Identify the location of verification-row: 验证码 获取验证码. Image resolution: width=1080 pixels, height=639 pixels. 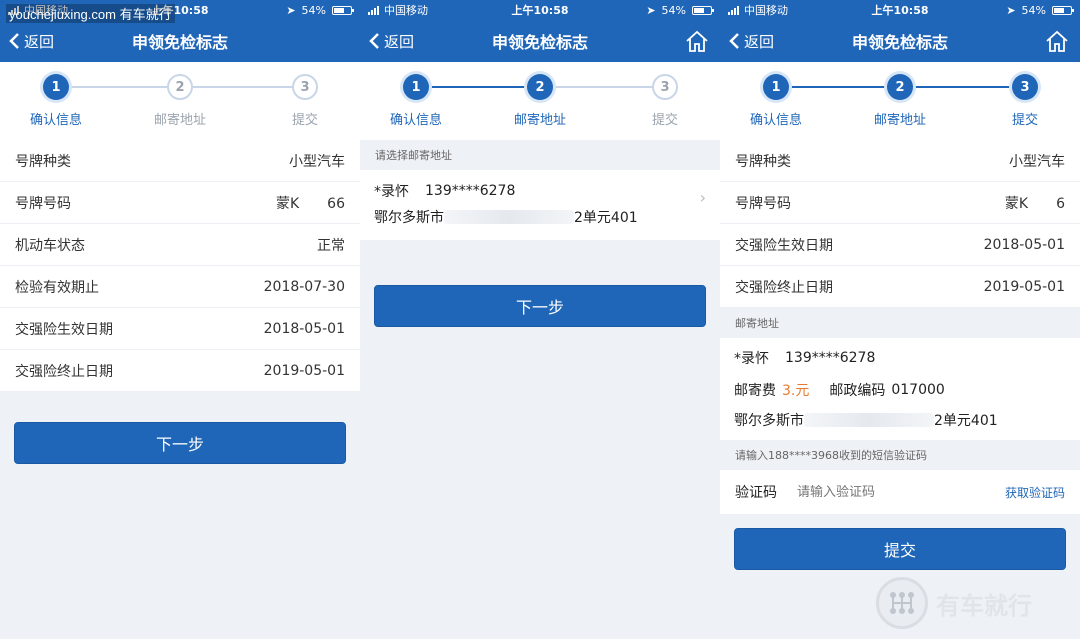
(900, 492).